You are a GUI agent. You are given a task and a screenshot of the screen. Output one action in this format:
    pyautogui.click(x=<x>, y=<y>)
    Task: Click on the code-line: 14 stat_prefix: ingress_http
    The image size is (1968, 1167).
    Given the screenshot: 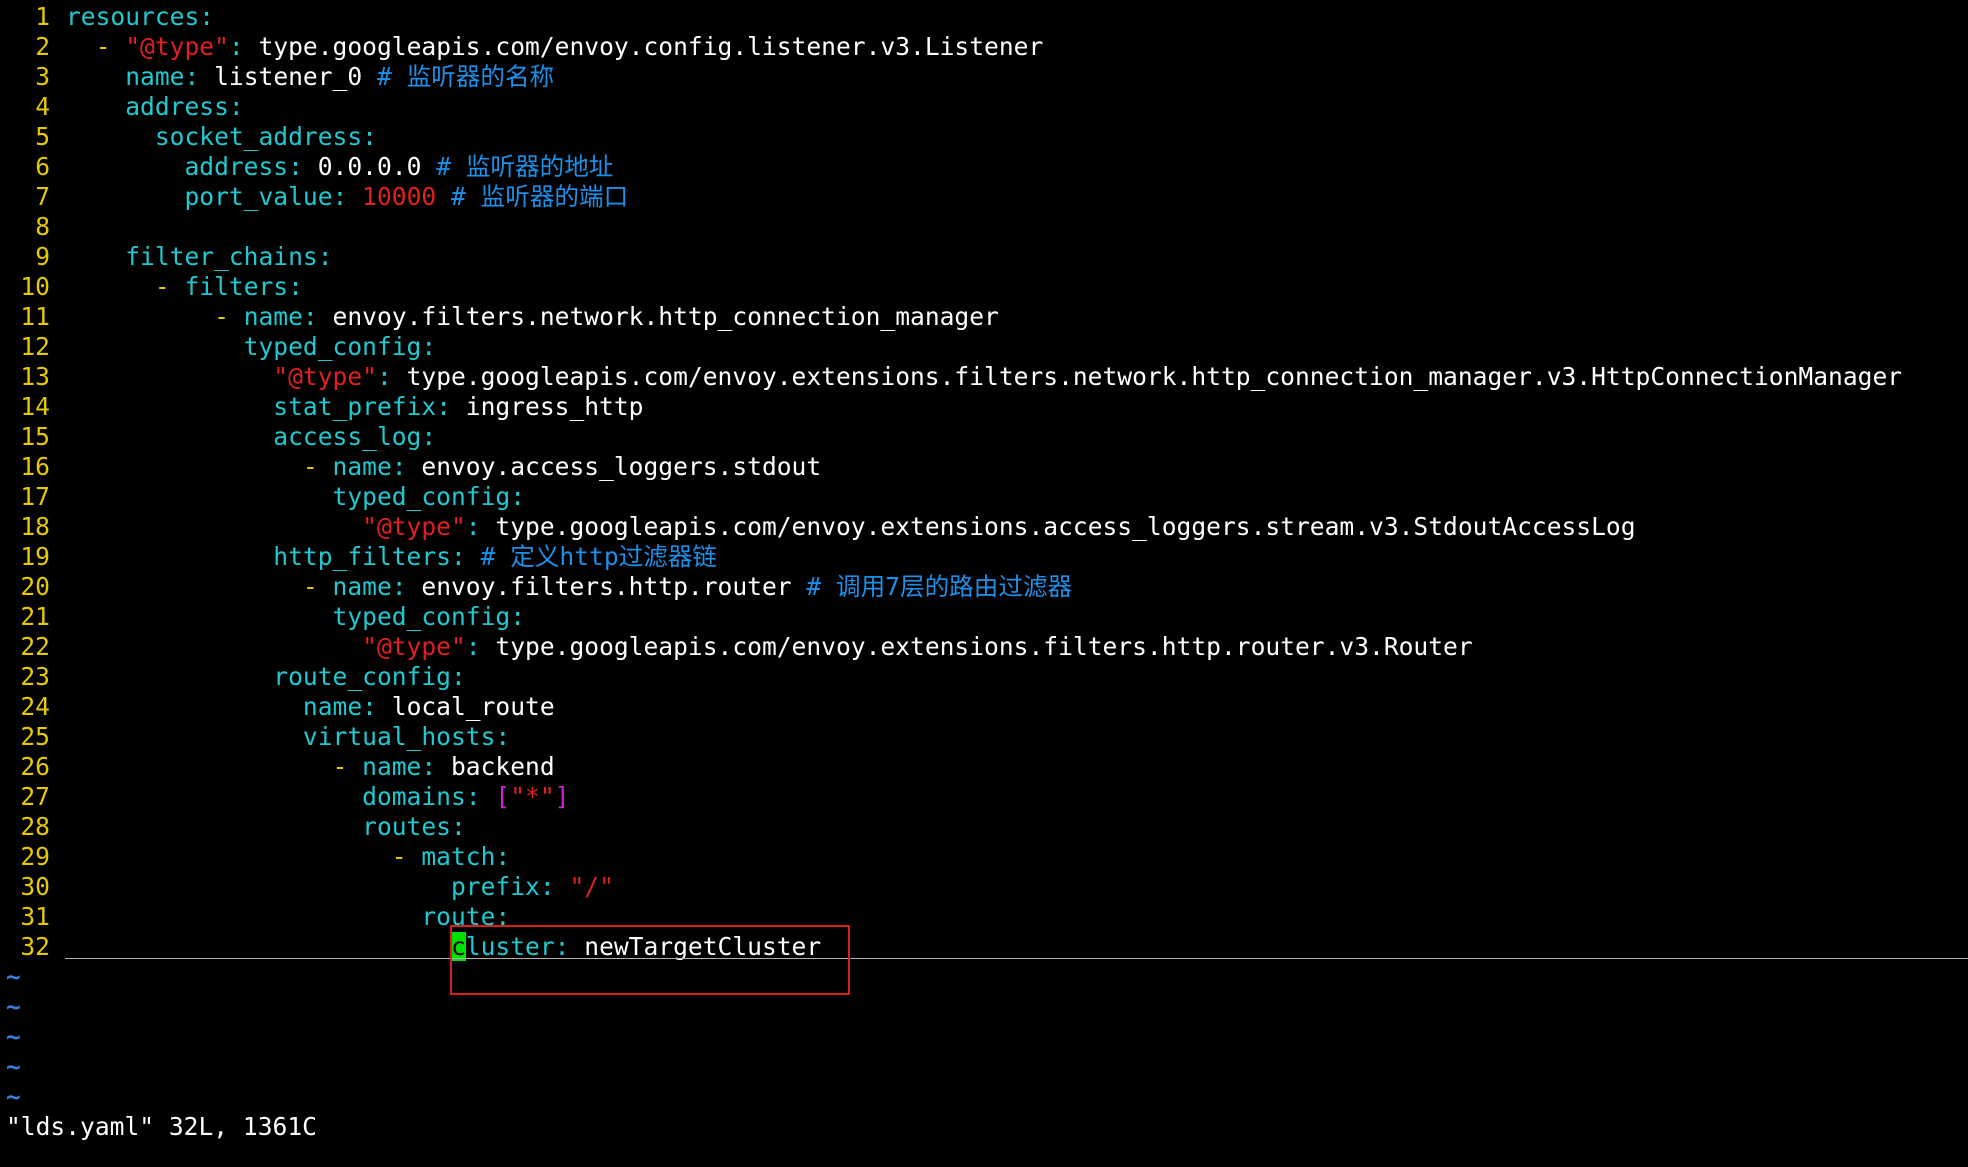 What is the action you would take?
    pyautogui.click(x=321, y=407)
    